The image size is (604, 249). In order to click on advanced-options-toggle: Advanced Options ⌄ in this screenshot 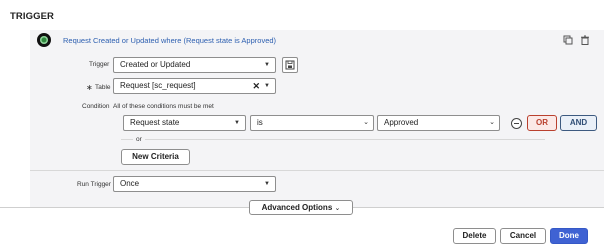, I will do `click(301, 207)`.